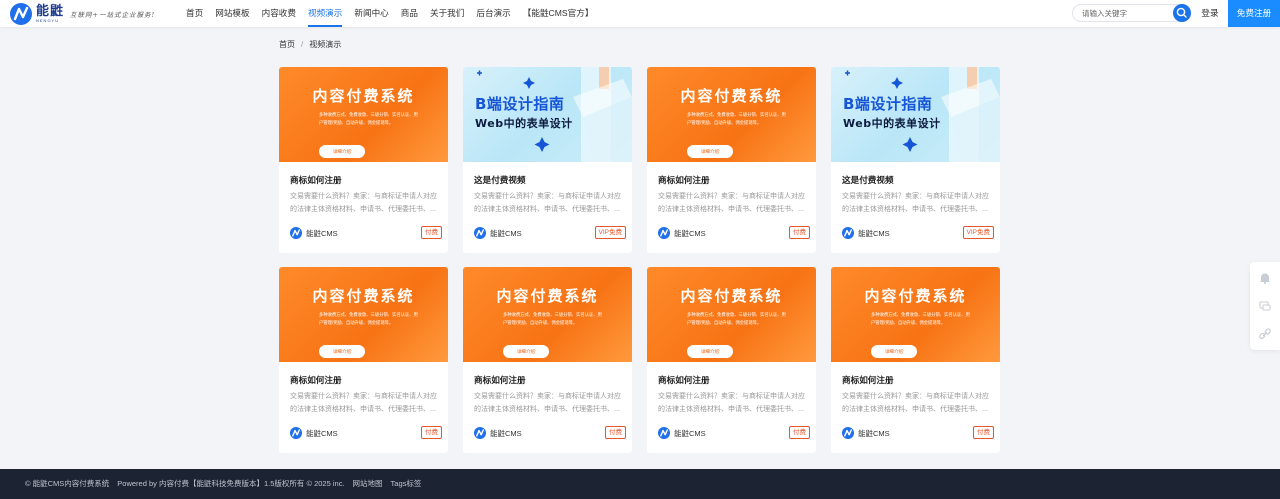 This screenshot has height=499, width=1280. I want to click on search-icon, so click(1181, 12).